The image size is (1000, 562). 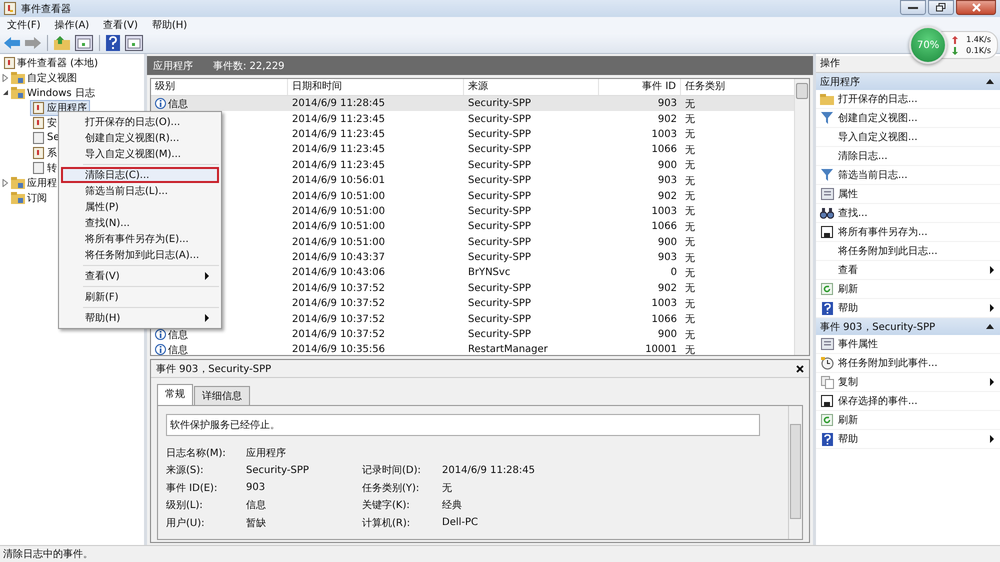 I want to click on back-icon, so click(x=12, y=43).